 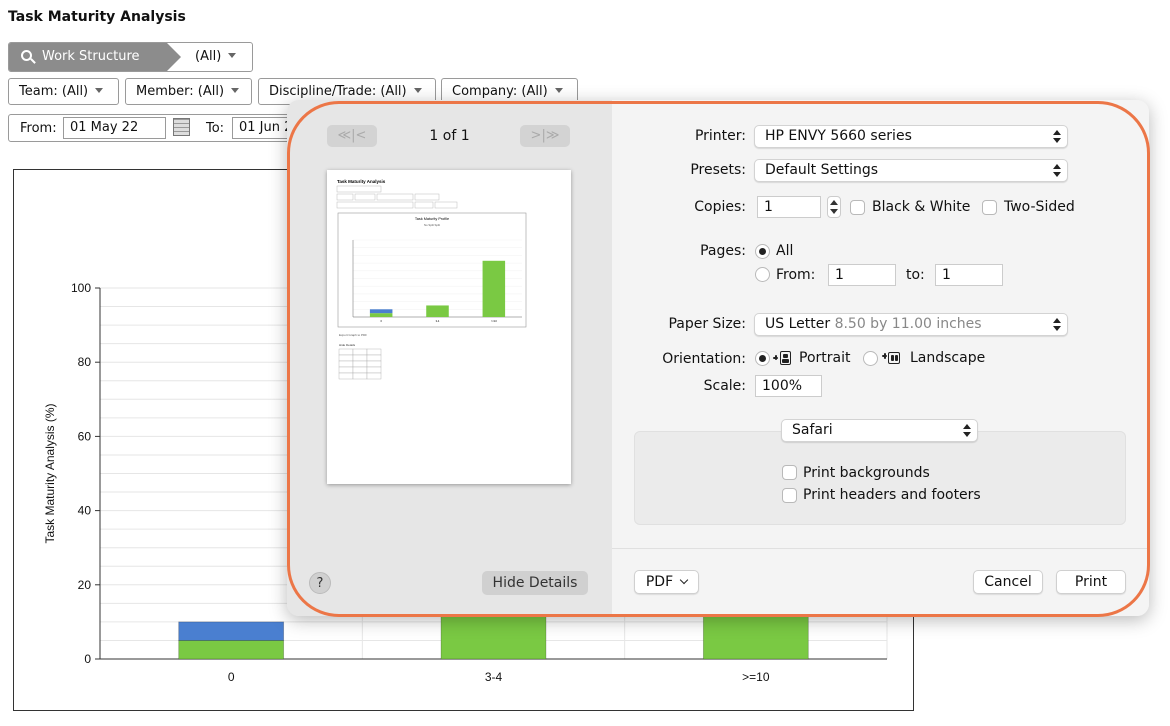 I want to click on pages-range-radio, so click(x=762, y=274).